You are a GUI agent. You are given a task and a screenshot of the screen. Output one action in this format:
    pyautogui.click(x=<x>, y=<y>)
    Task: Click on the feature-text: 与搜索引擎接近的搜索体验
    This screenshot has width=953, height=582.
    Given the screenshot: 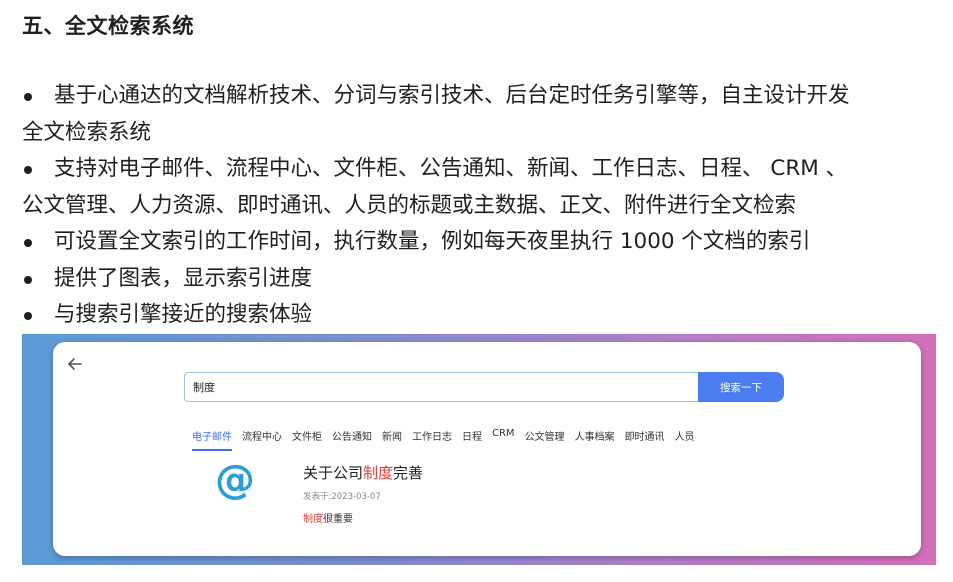 What is the action you would take?
    pyautogui.click(x=183, y=314)
    